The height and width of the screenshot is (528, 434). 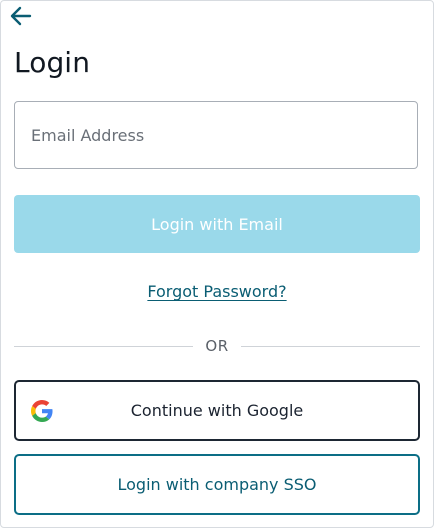 I want to click on login-with-email-label: Login with Email, so click(x=217, y=224).